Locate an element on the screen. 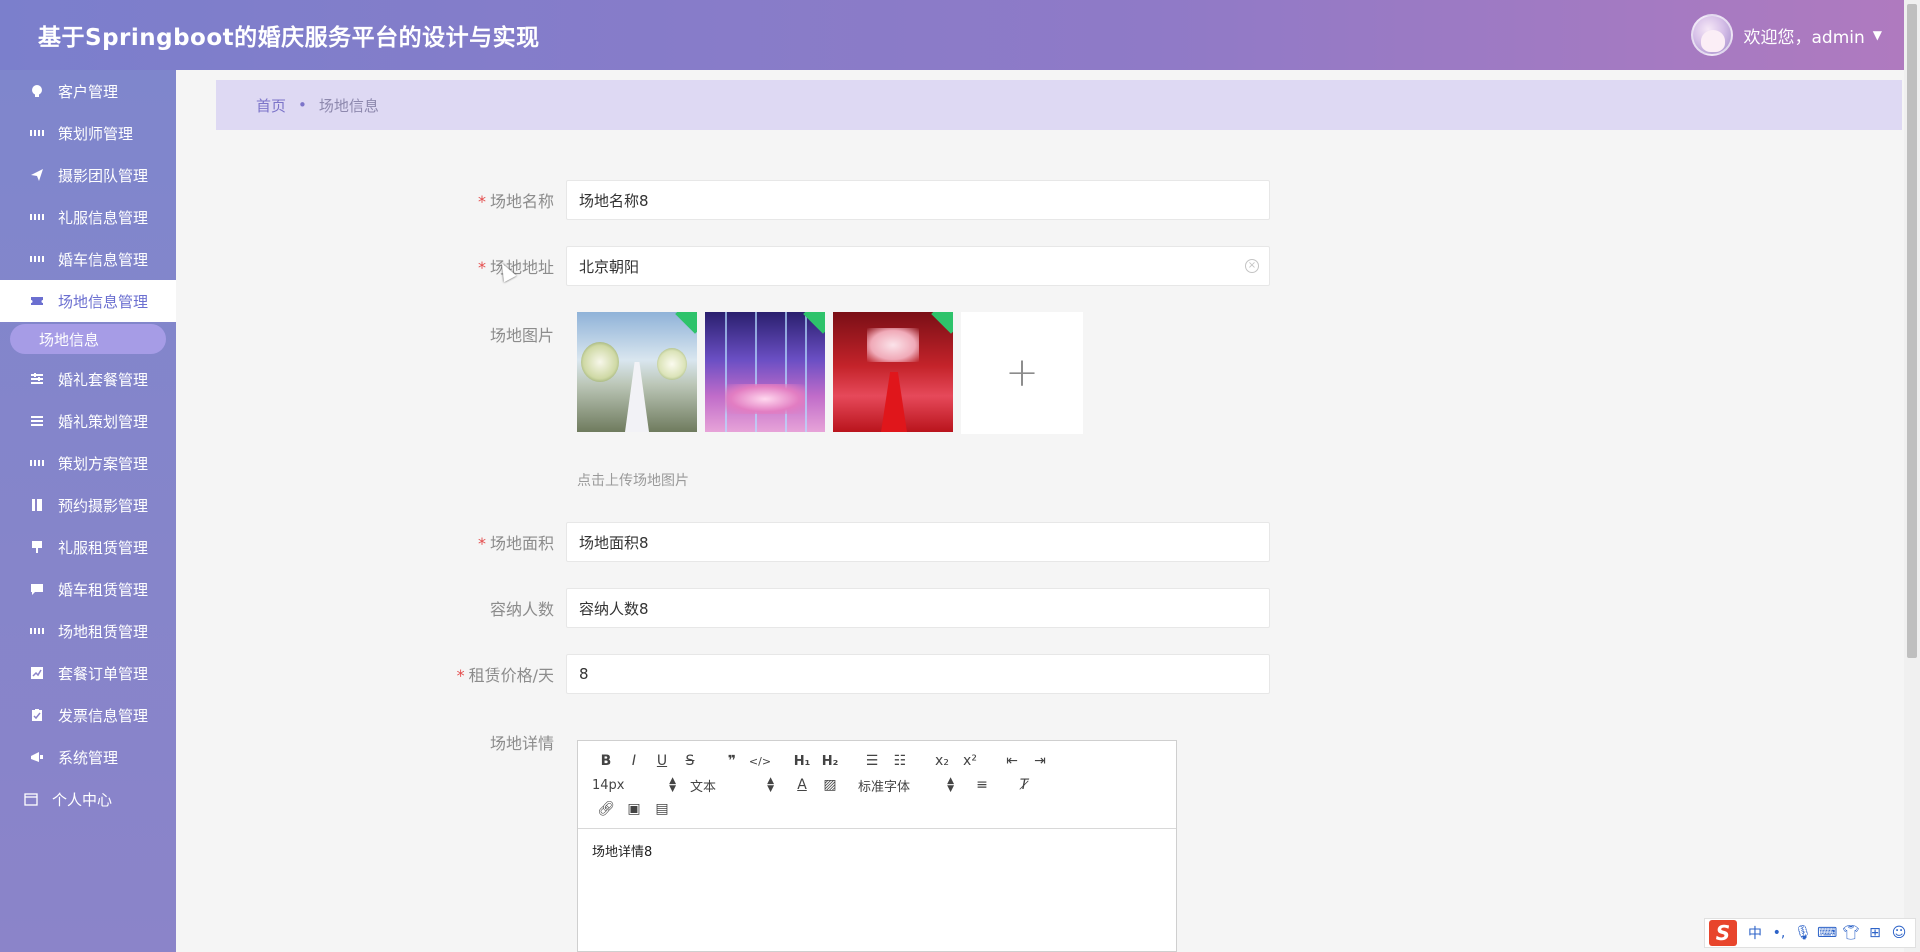  outdent-icon: ⇤ is located at coordinates (1012, 761).